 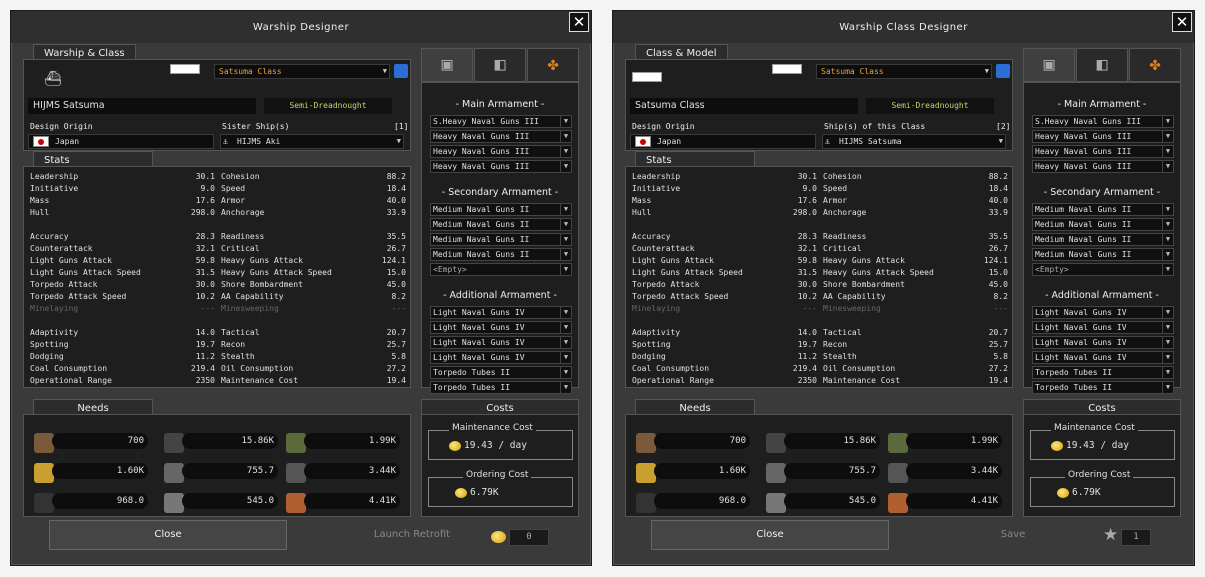 I want to click on save-button: Save, so click(x=1013, y=535).